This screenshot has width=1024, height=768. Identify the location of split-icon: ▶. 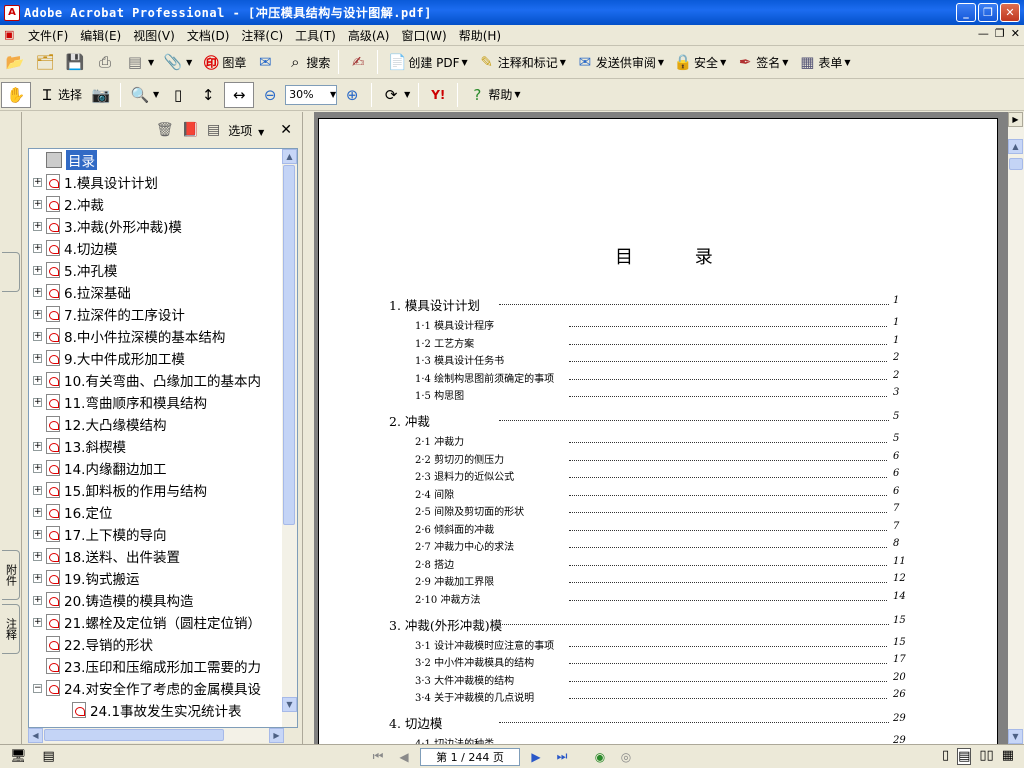
(1015, 119).